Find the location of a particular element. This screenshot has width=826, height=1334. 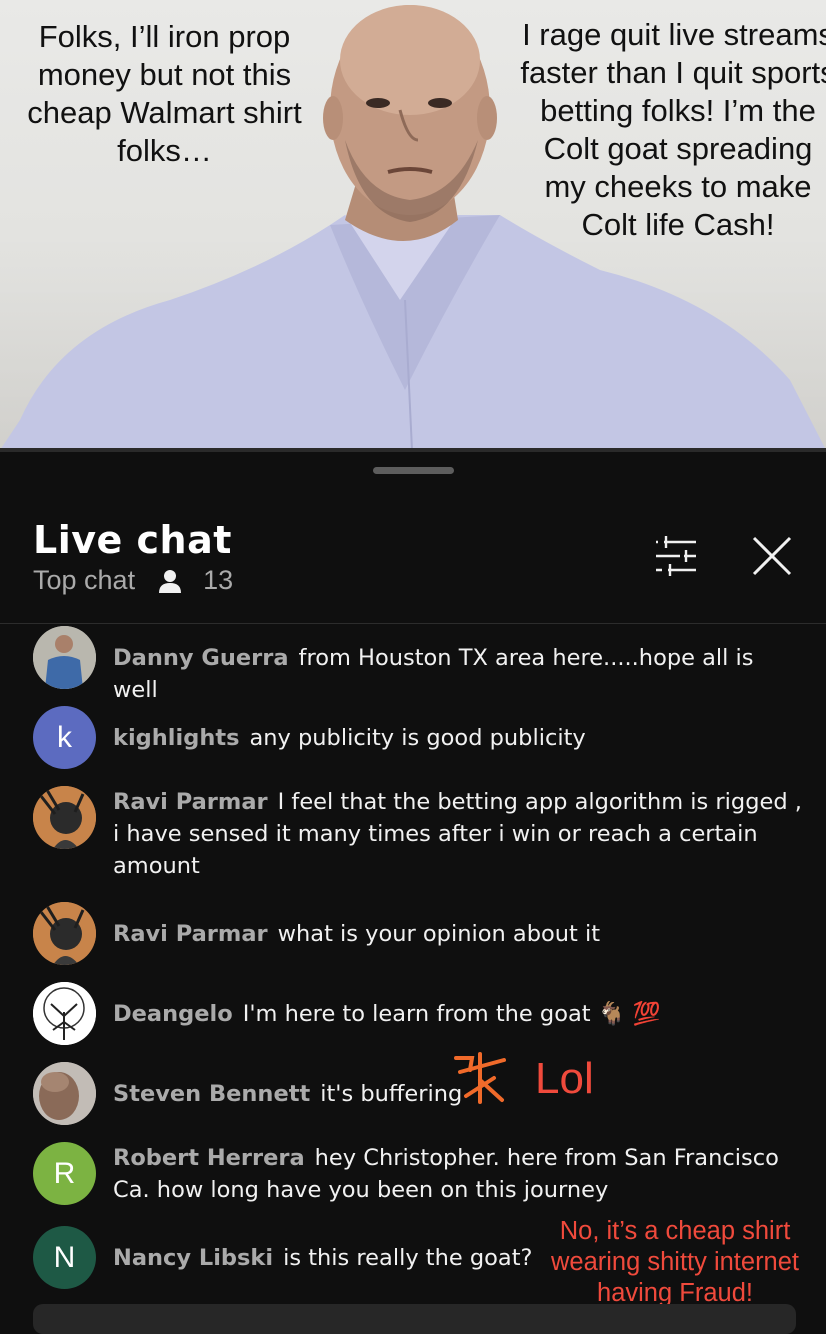

author-name: kighlights is located at coordinates (176, 738).